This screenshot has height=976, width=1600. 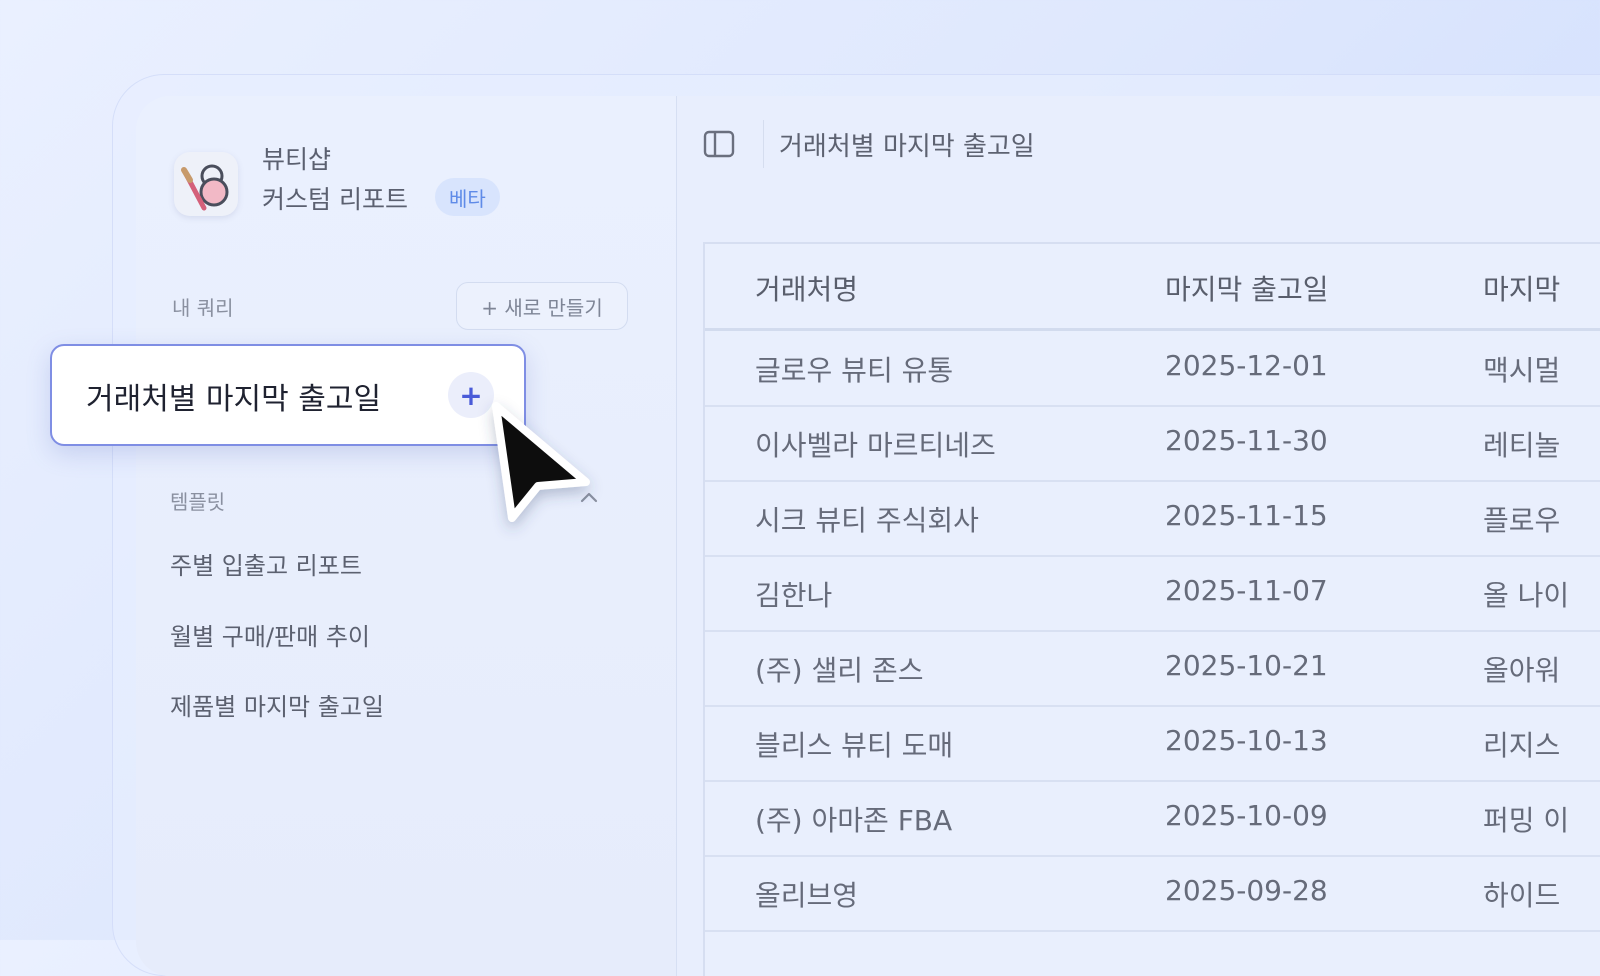 I want to click on cell-date: 2025-12-01, so click(x=1246, y=365).